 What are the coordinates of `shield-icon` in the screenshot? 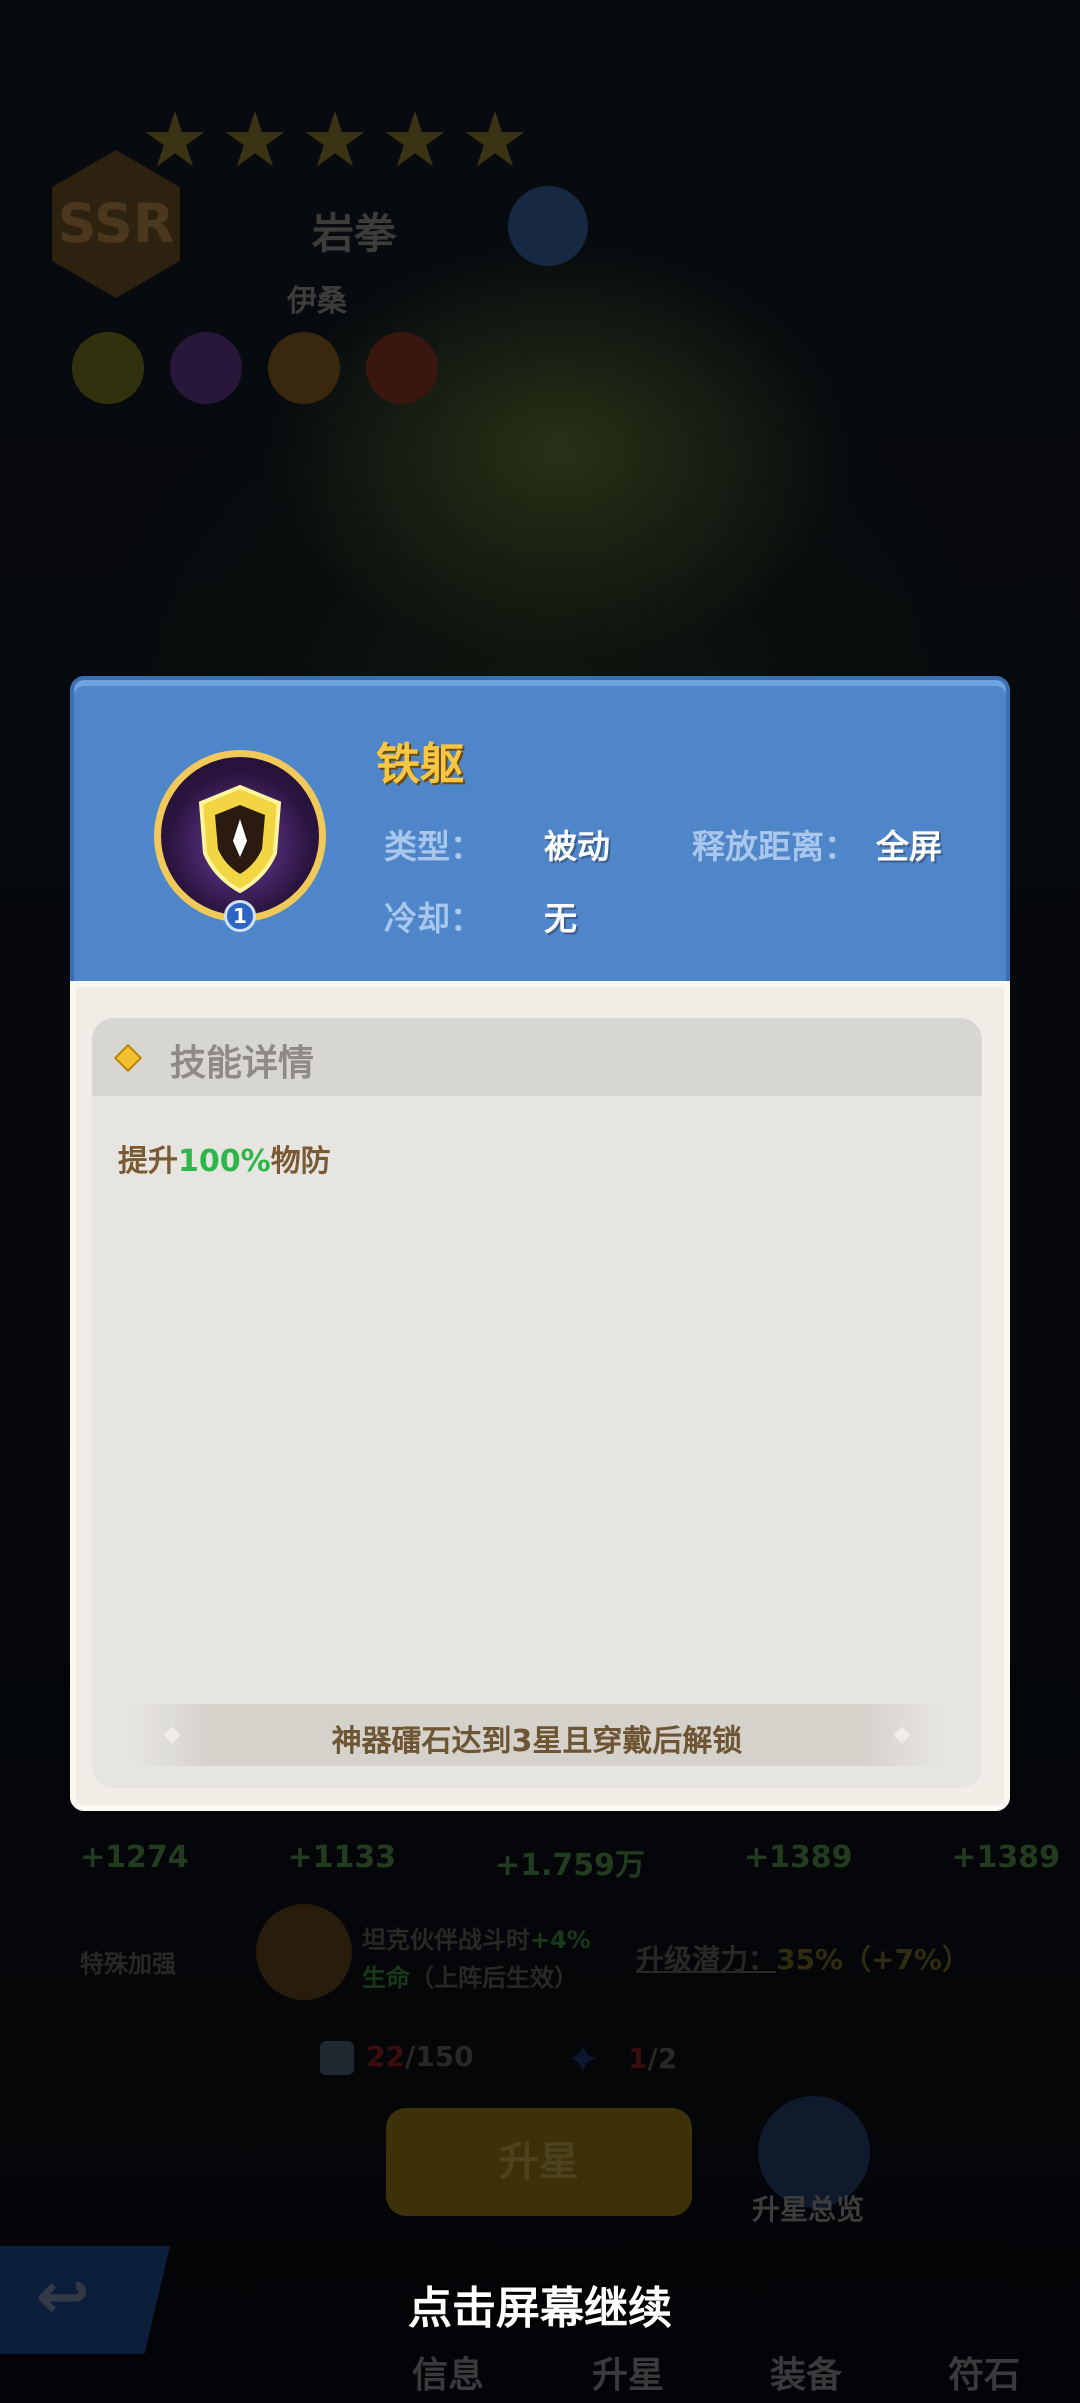 It's located at (240, 839).